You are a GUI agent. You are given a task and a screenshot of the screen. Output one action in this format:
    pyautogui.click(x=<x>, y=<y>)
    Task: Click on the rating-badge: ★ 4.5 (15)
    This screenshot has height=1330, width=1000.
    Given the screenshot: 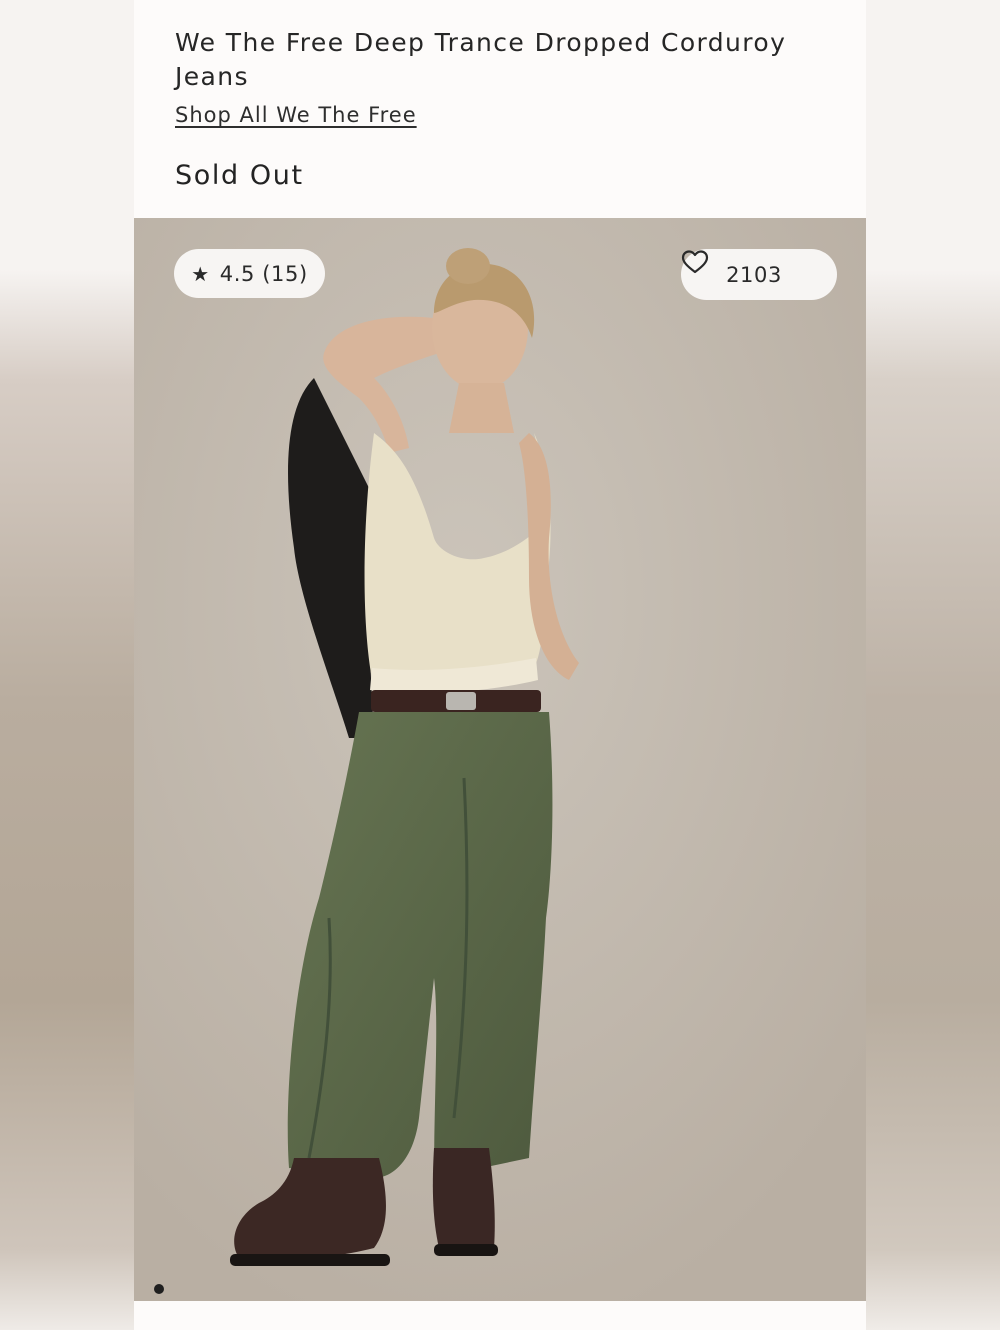 What is the action you would take?
    pyautogui.click(x=249, y=273)
    